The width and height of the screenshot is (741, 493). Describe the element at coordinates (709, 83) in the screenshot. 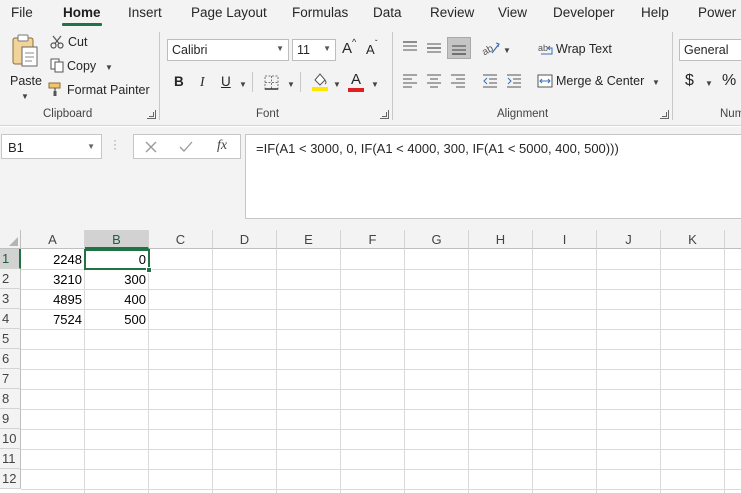

I see `currency-dropdown-icon: ▼` at that location.